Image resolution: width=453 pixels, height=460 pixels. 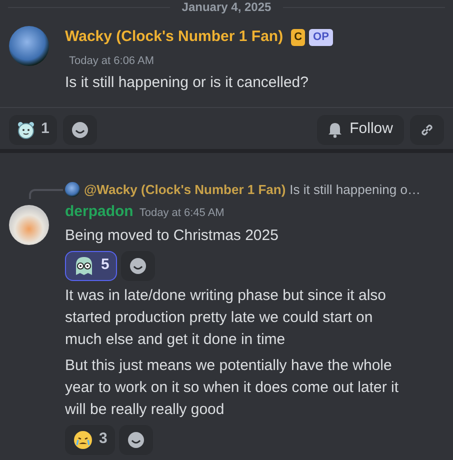 What do you see at coordinates (172, 236) in the screenshot?
I see `message-text: Being moved to Christmas 2025` at bounding box center [172, 236].